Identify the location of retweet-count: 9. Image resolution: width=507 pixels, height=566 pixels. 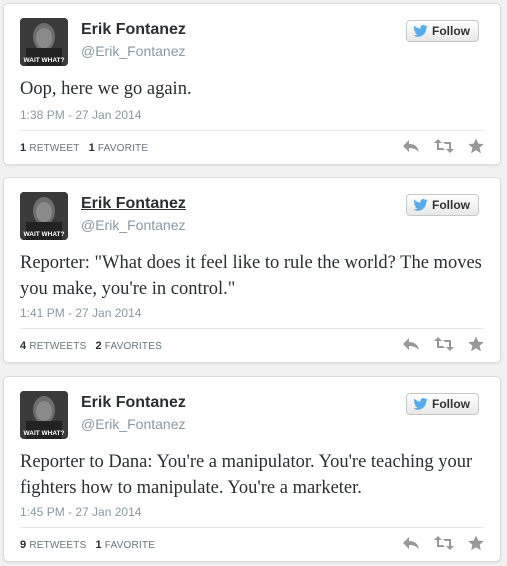
(23, 545).